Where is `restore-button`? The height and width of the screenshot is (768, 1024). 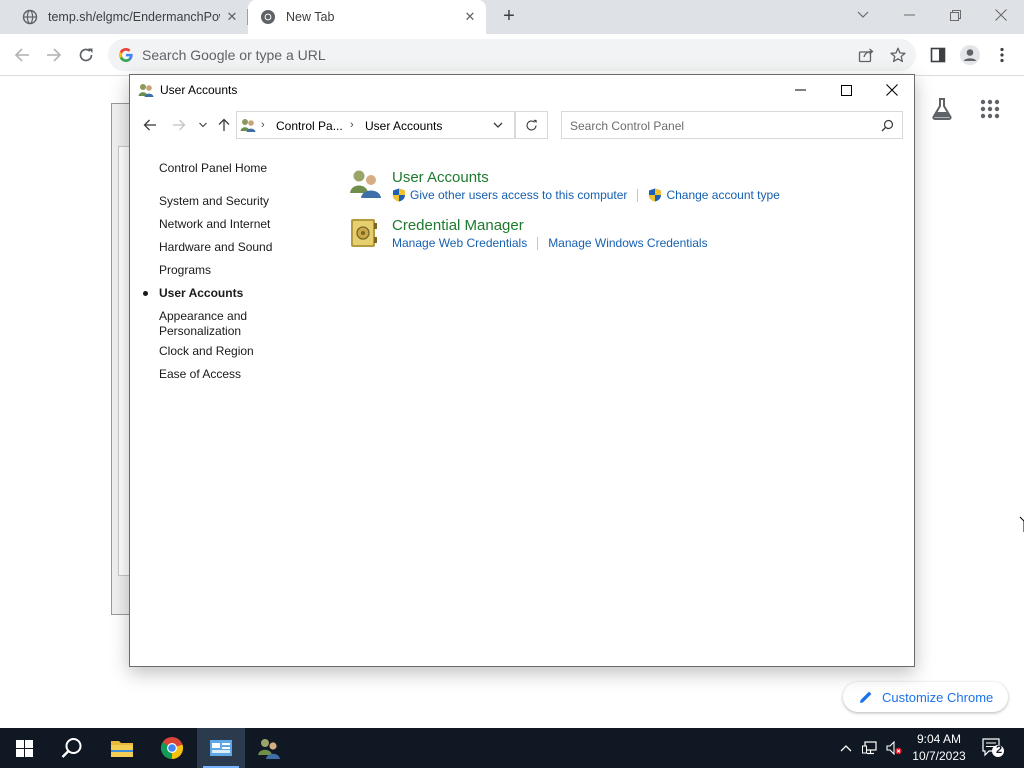 restore-button is located at coordinates (955, 15).